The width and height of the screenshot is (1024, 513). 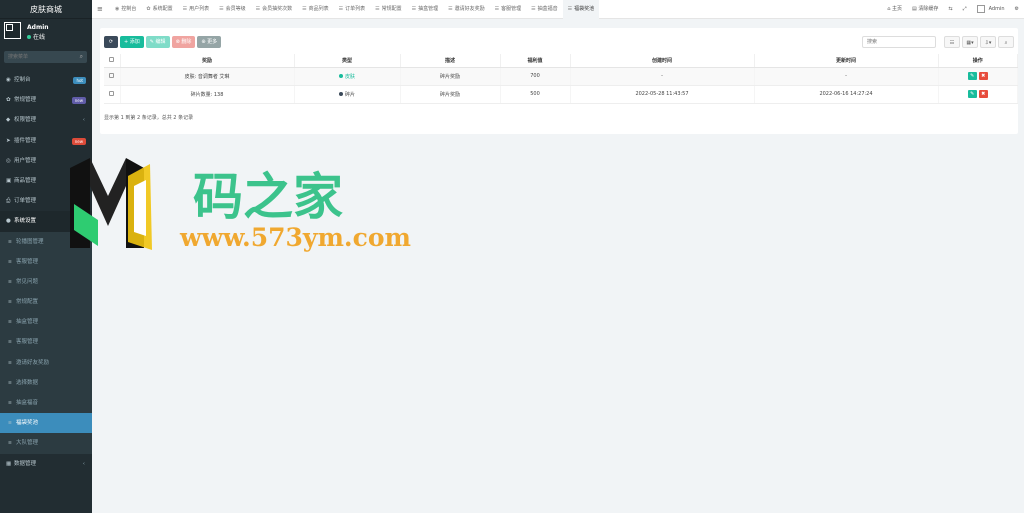 What do you see at coordinates (46, 464) in the screenshot?
I see `sidebar-item-data: ▦ 数据管理 ‹` at bounding box center [46, 464].